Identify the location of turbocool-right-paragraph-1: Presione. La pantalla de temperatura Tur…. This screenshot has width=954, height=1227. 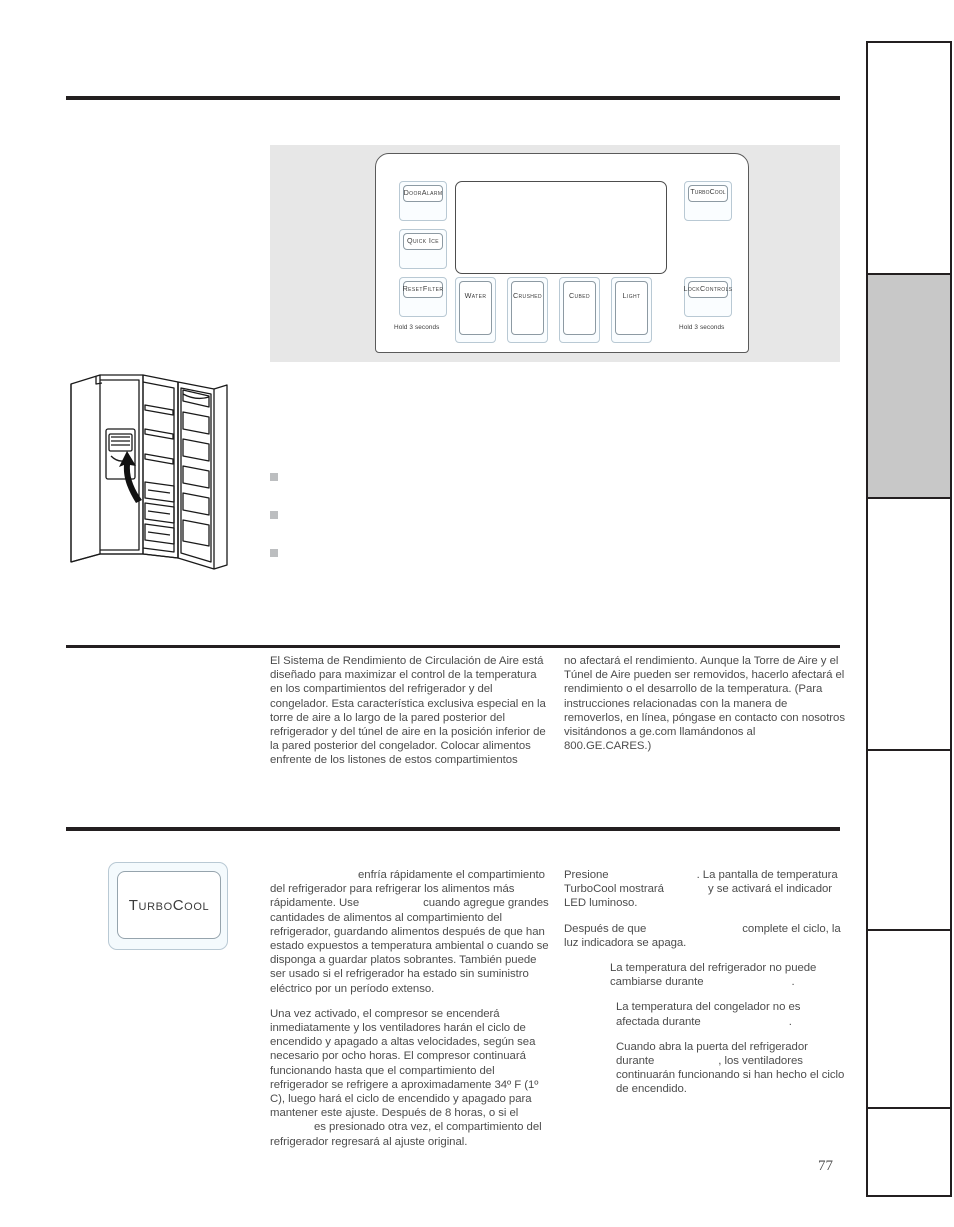
(704, 889).